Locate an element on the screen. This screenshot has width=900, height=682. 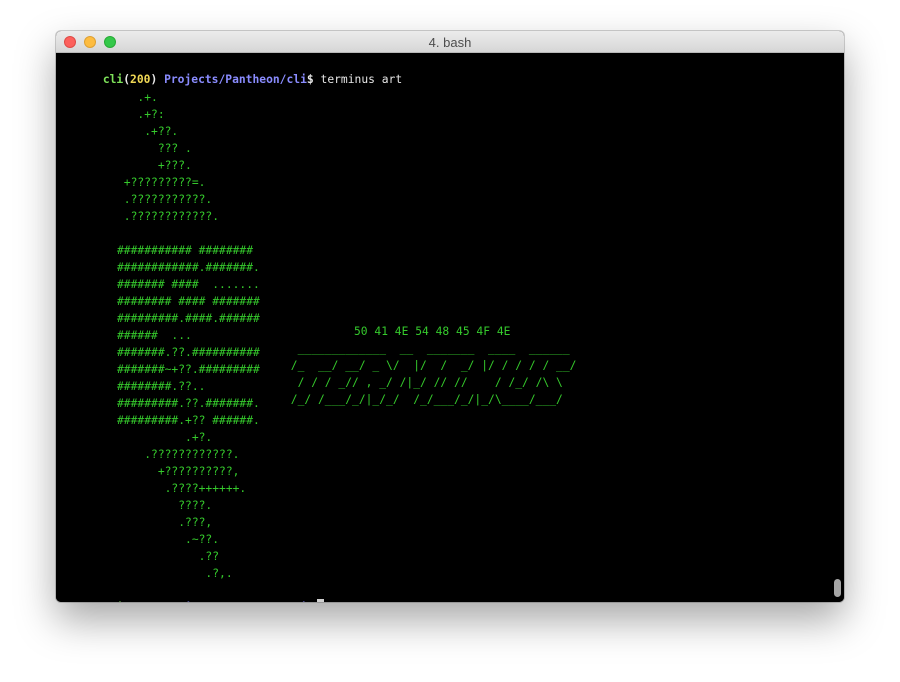
logo-art-line: #######.??.########## is located at coordinates (171, 352).